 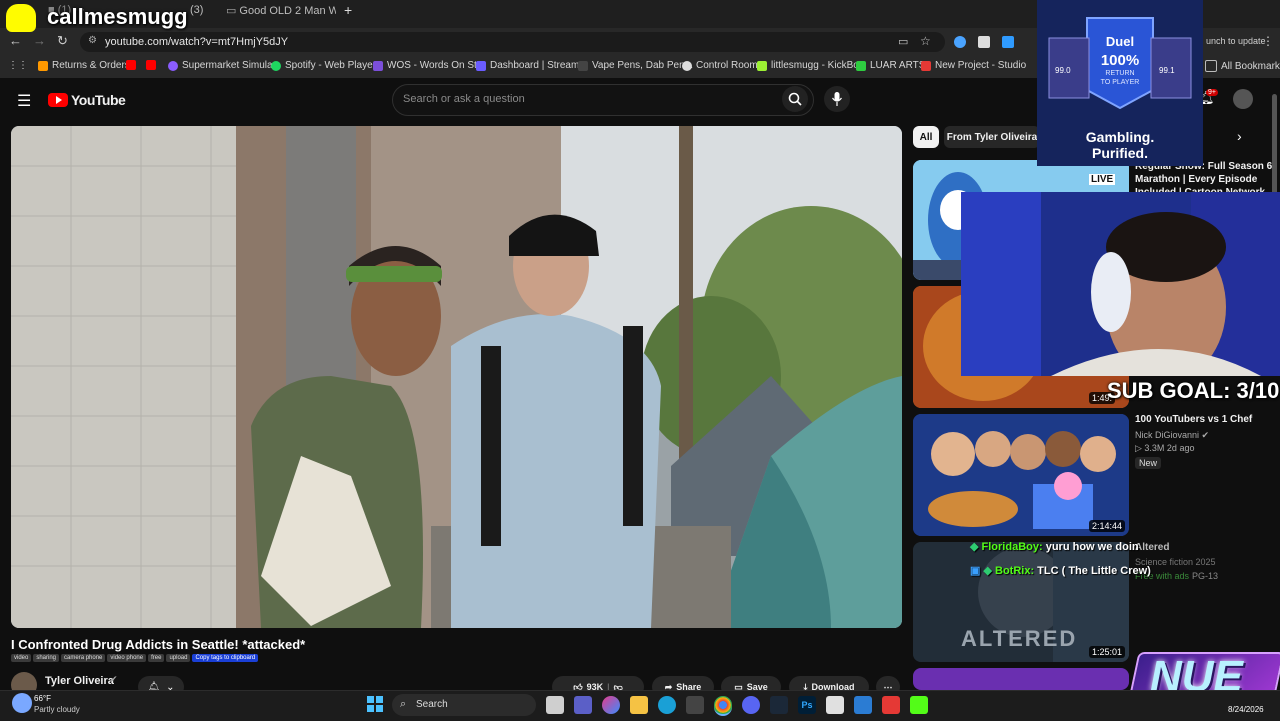 What do you see at coordinates (975, 571) in the screenshot?
I see `bot-badge-icon: ▣` at bounding box center [975, 571].